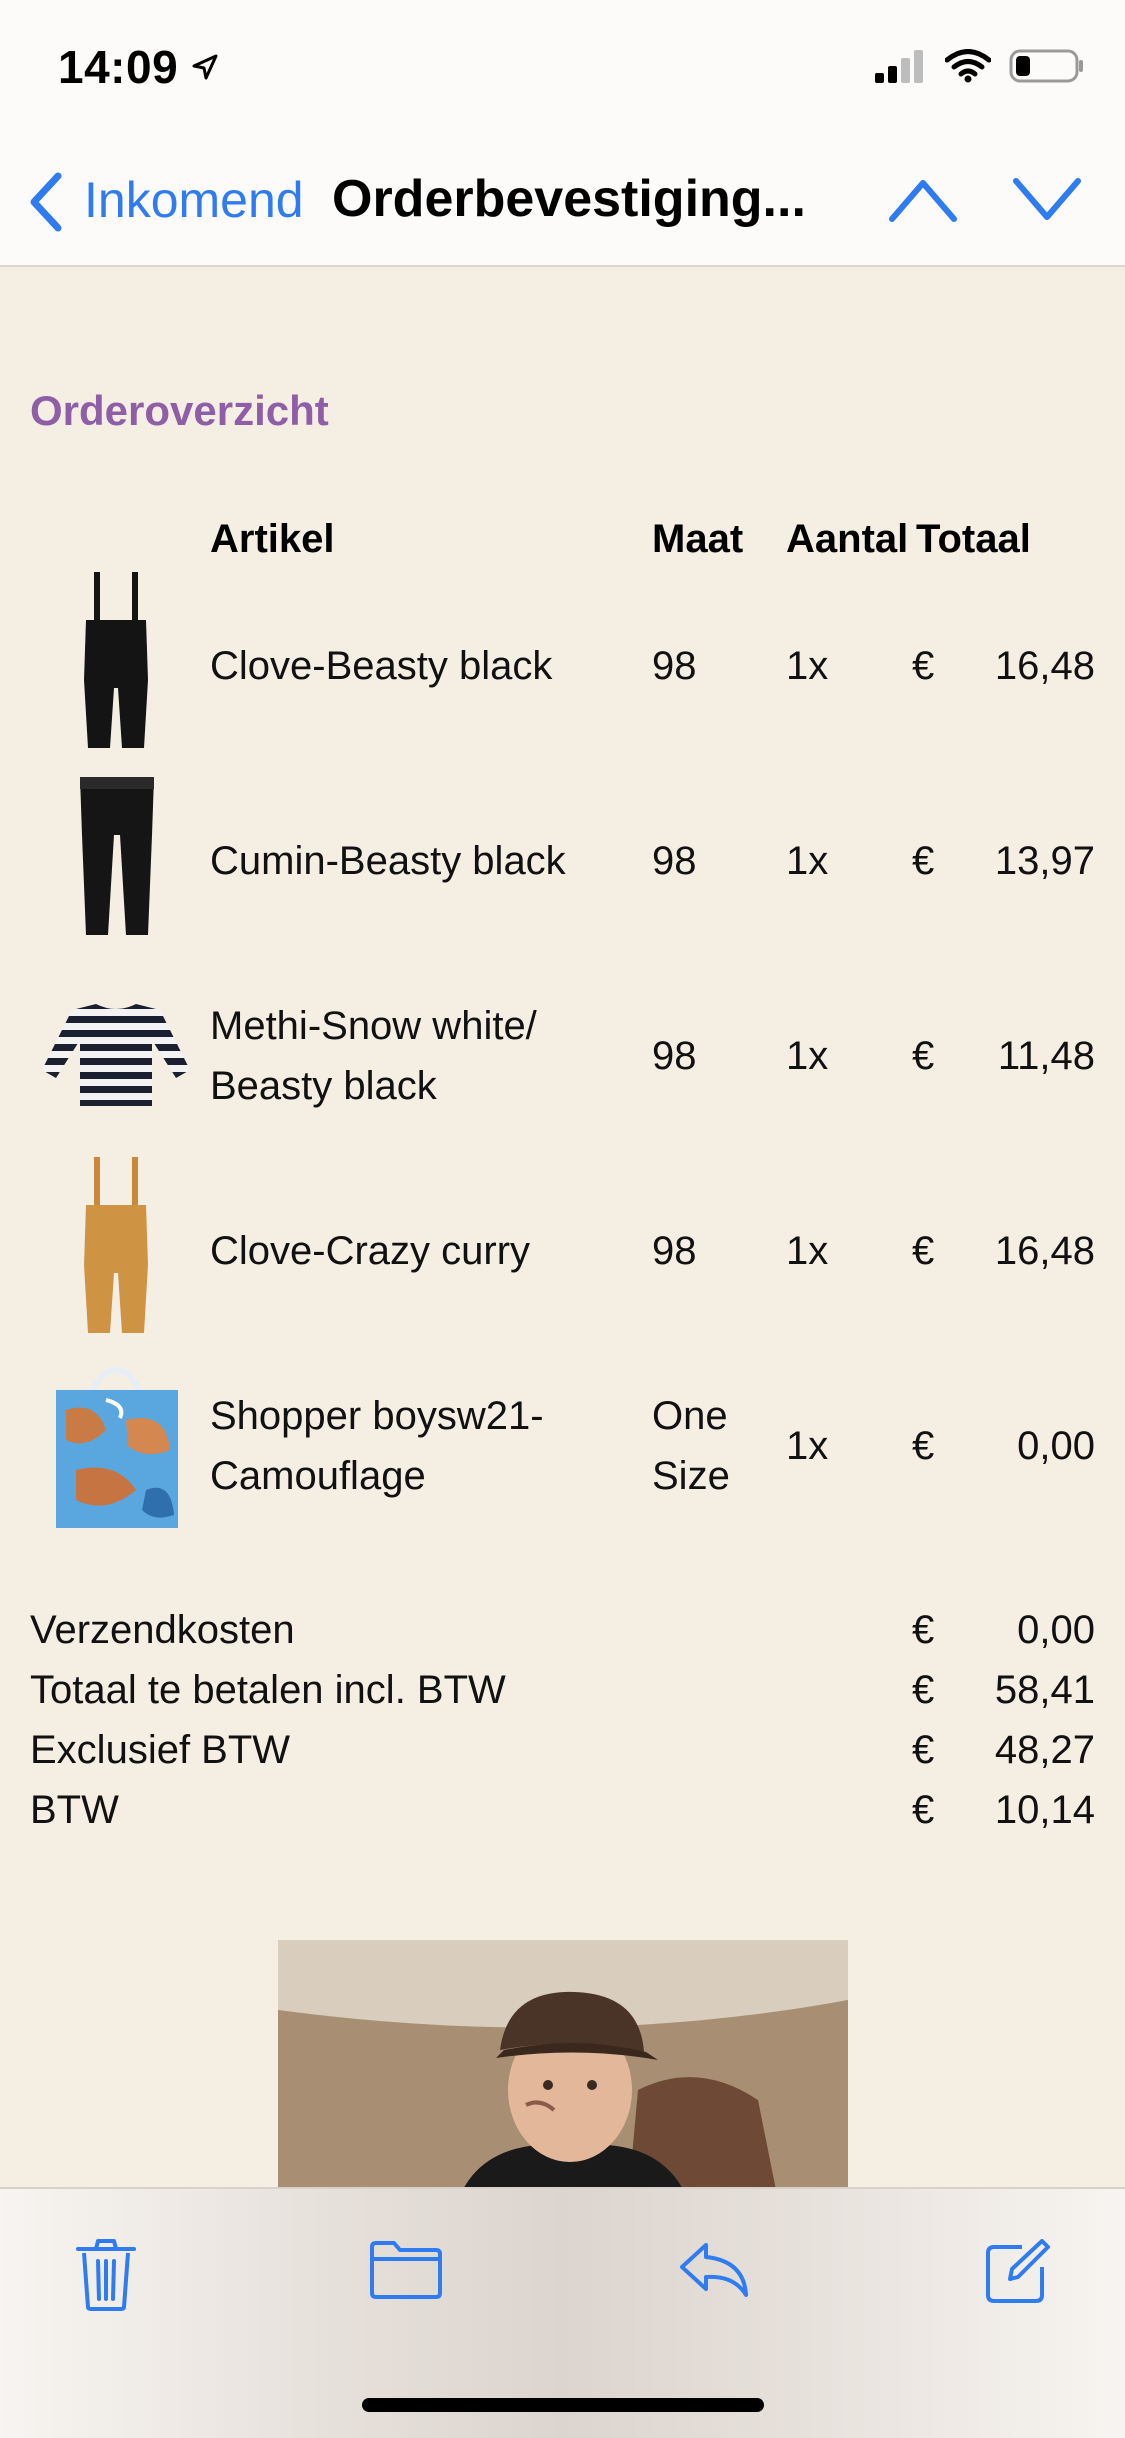  Describe the element at coordinates (377, 1446) in the screenshot. I see `item-name: Shopper boysw21- Camouflage` at that location.